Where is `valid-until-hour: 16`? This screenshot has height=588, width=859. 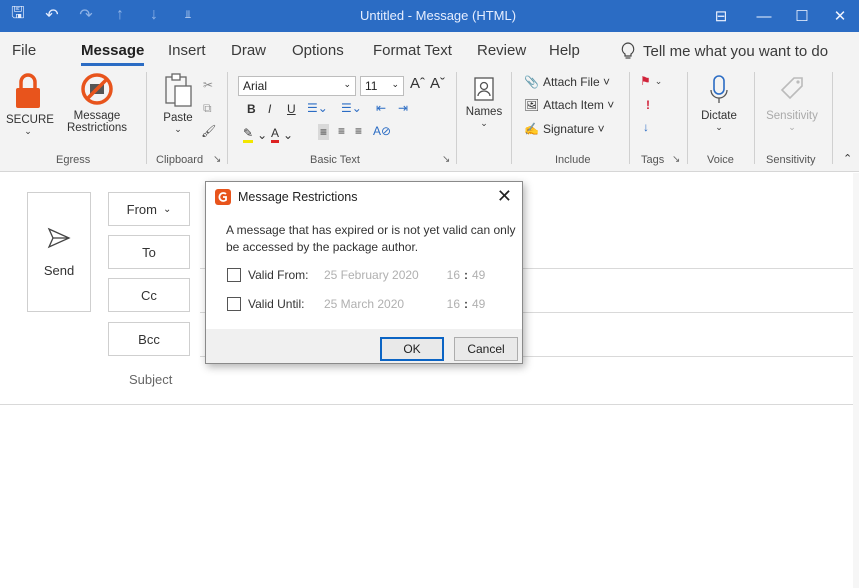
valid-until-hour: 16 is located at coordinates (450, 304).